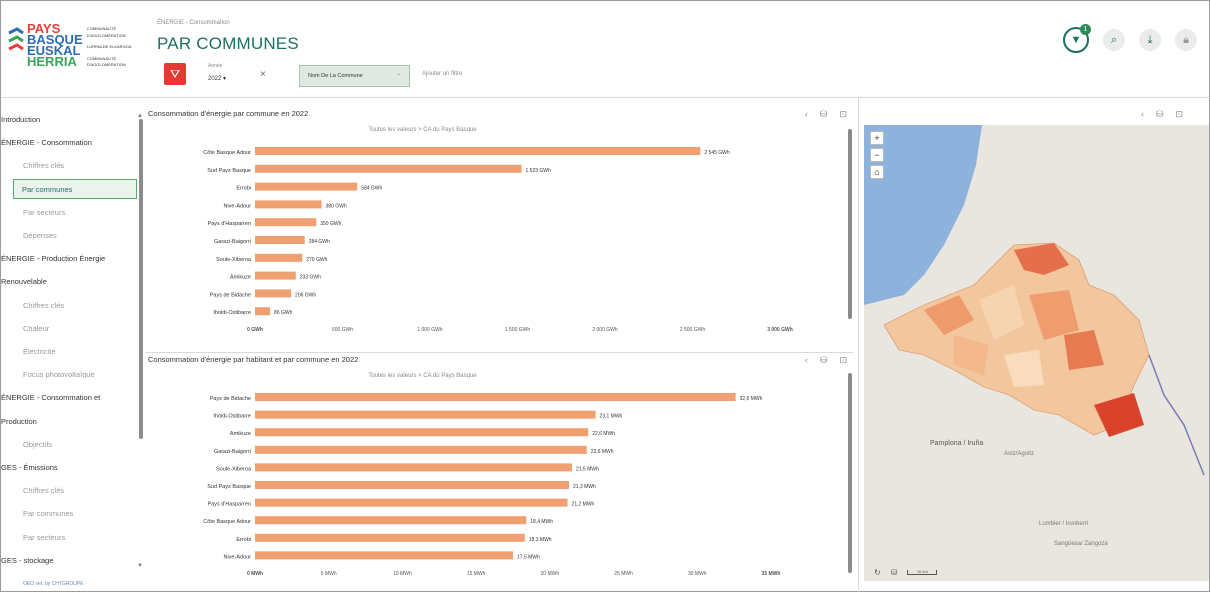 The height and width of the screenshot is (592, 1210). I want to click on x-tick-label: 1 500 GWh, so click(518, 330).